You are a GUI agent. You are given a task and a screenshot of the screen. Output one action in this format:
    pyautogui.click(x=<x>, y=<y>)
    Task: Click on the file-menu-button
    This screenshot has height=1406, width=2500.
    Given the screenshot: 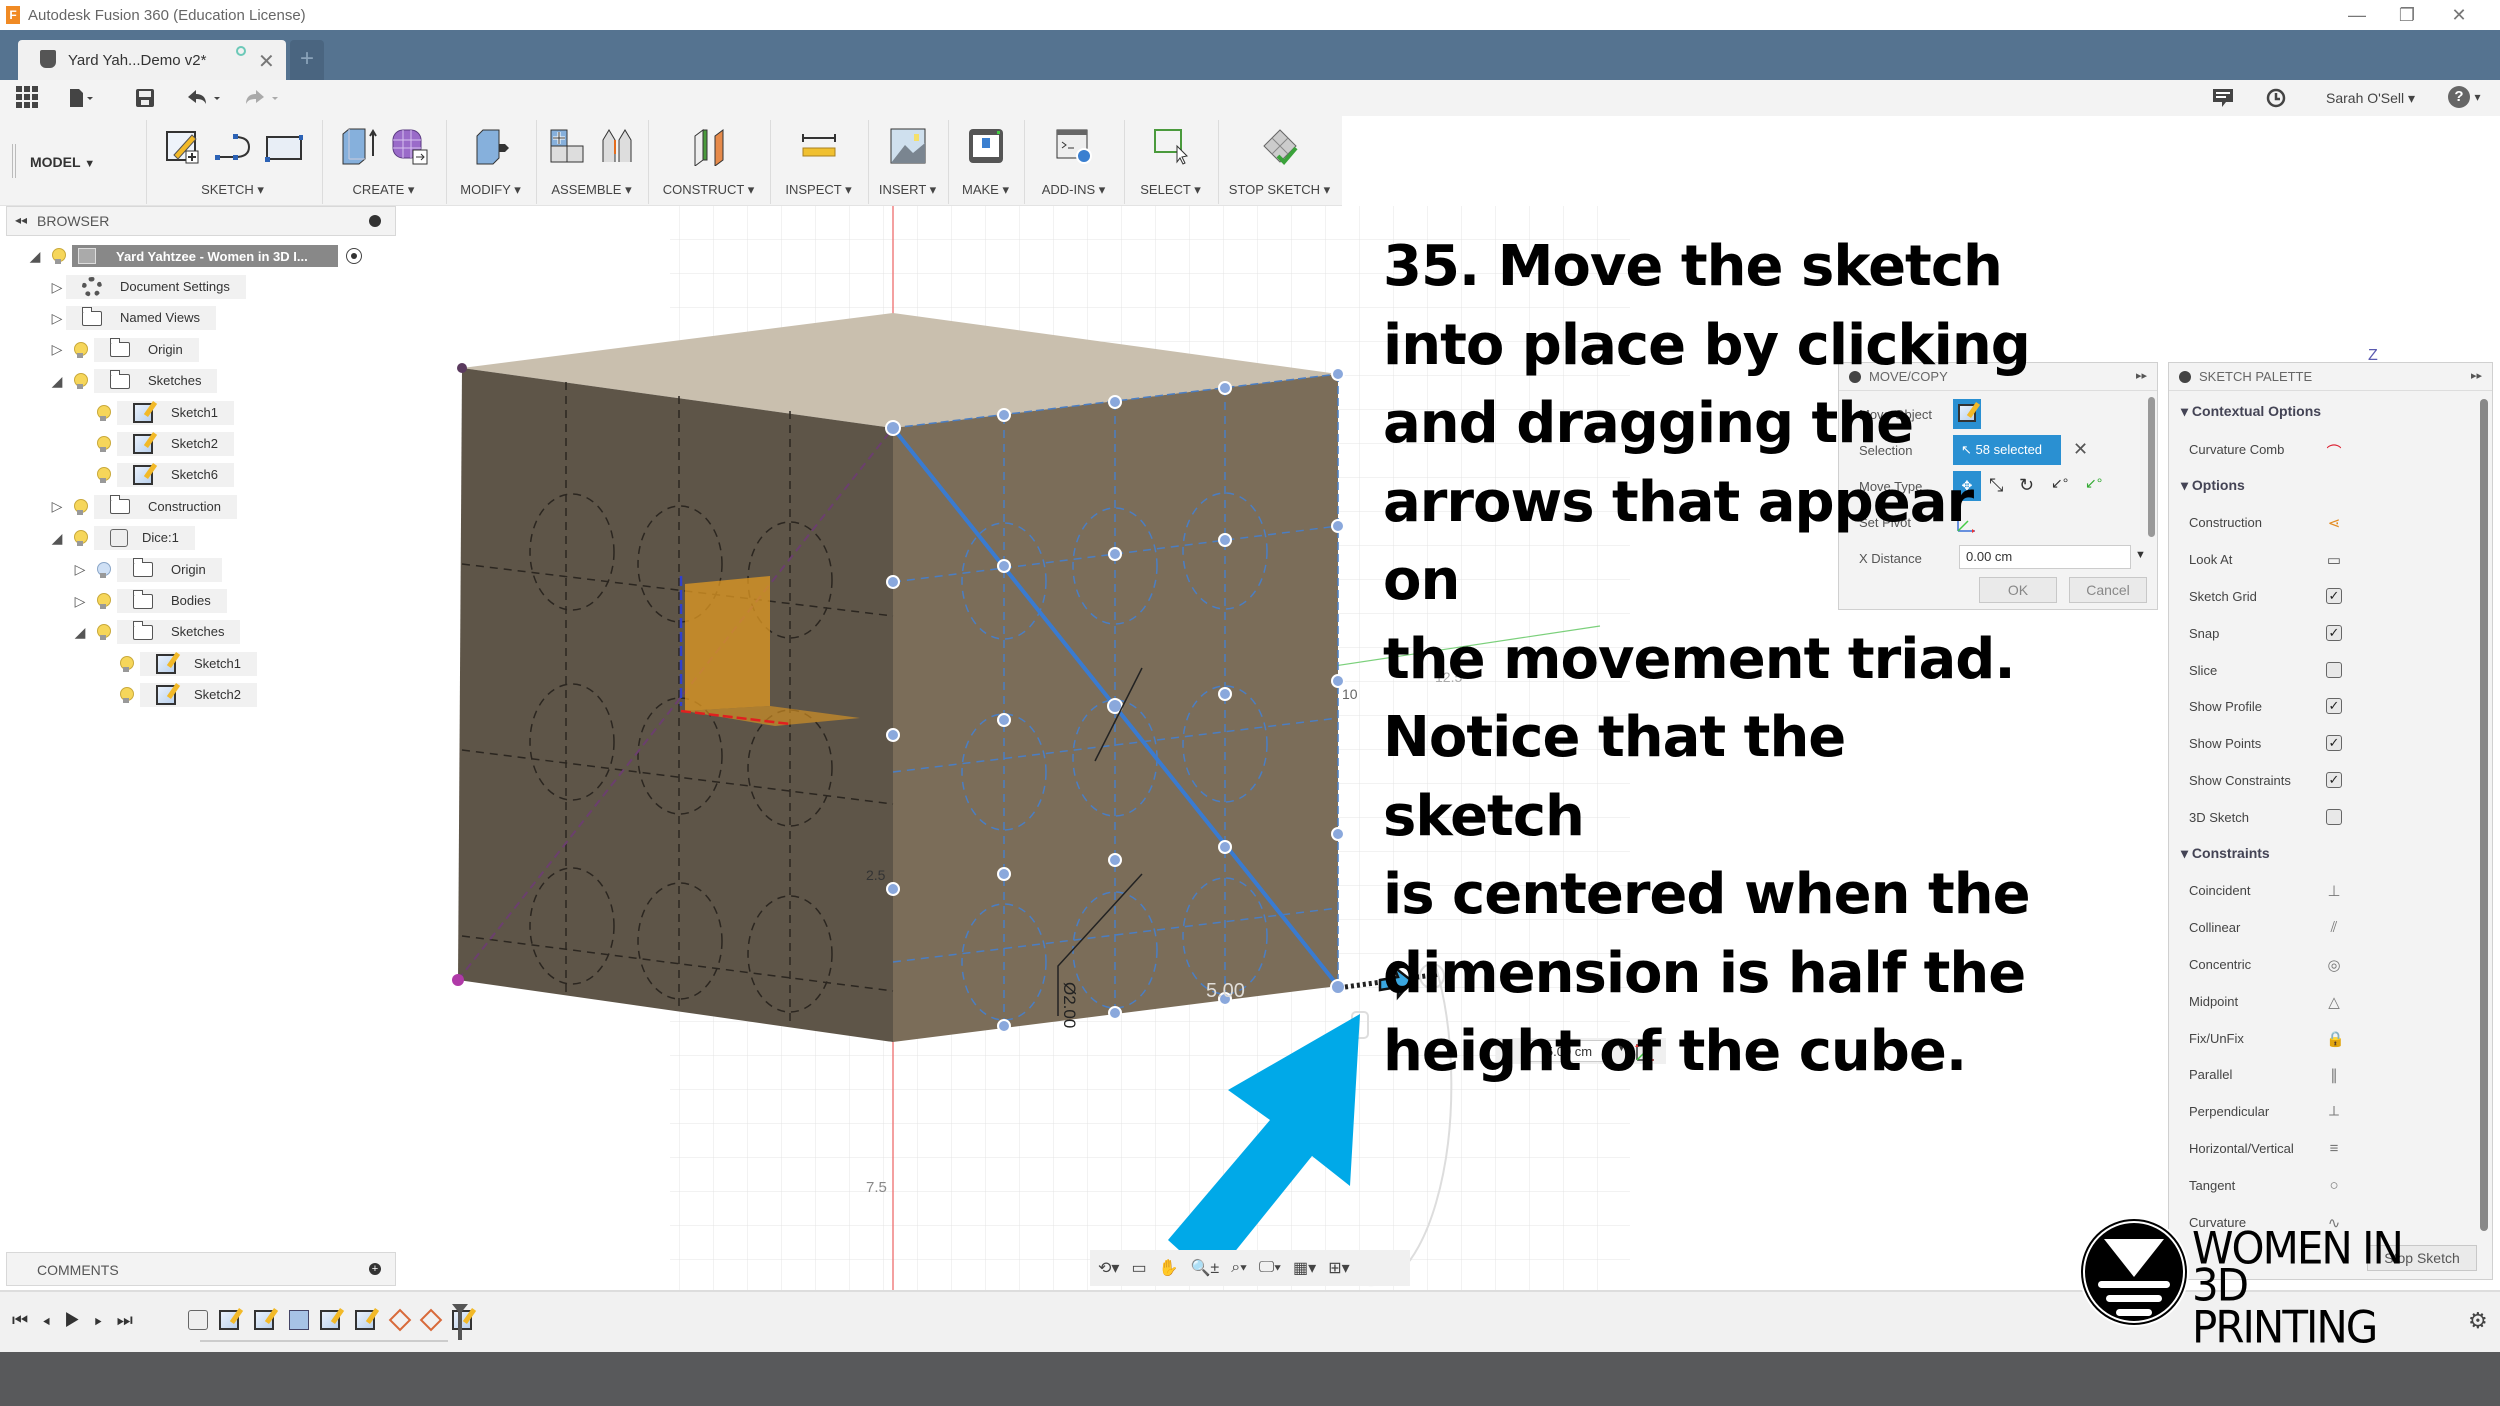 What is the action you would take?
    pyautogui.click(x=81, y=98)
    